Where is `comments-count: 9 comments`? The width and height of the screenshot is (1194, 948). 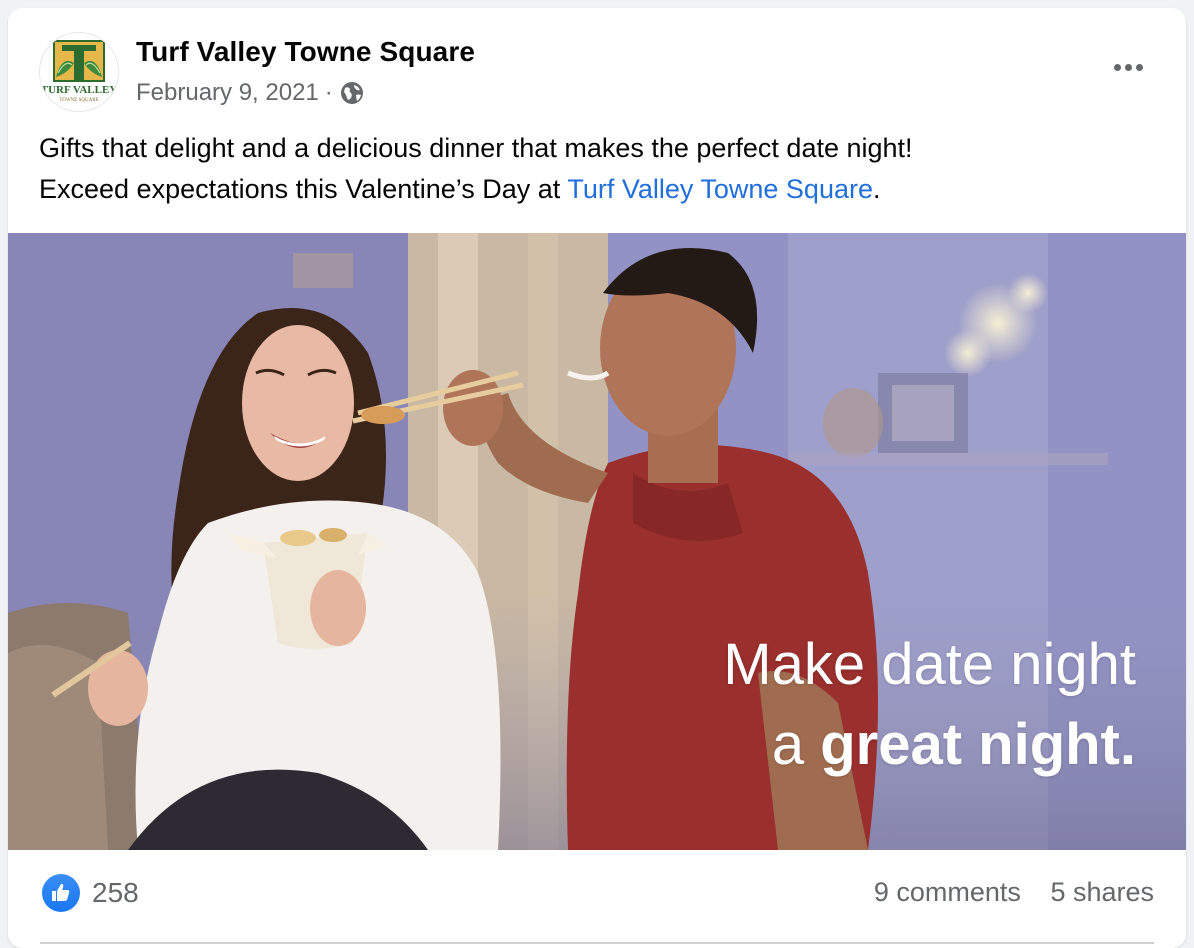
comments-count: 9 comments is located at coordinates (947, 892).